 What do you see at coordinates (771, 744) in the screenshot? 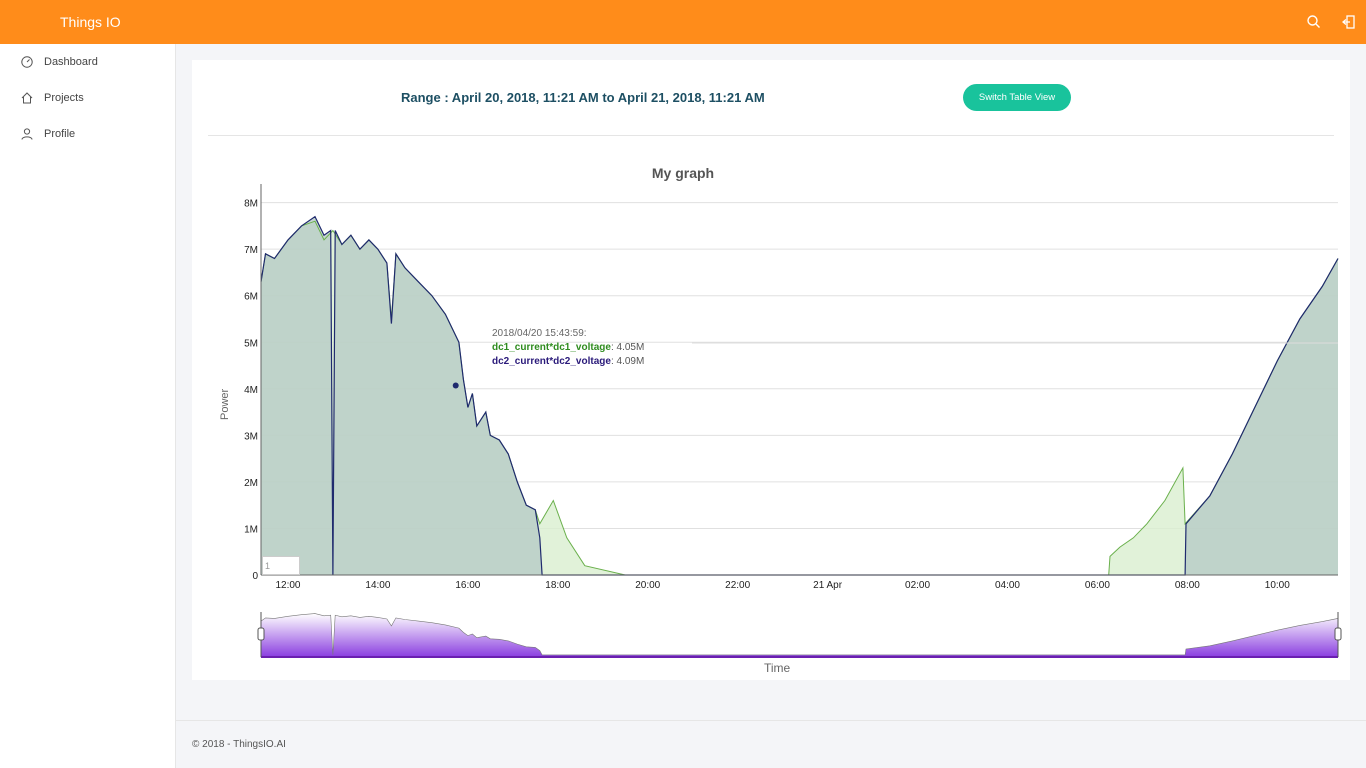
I see `footer` at bounding box center [771, 744].